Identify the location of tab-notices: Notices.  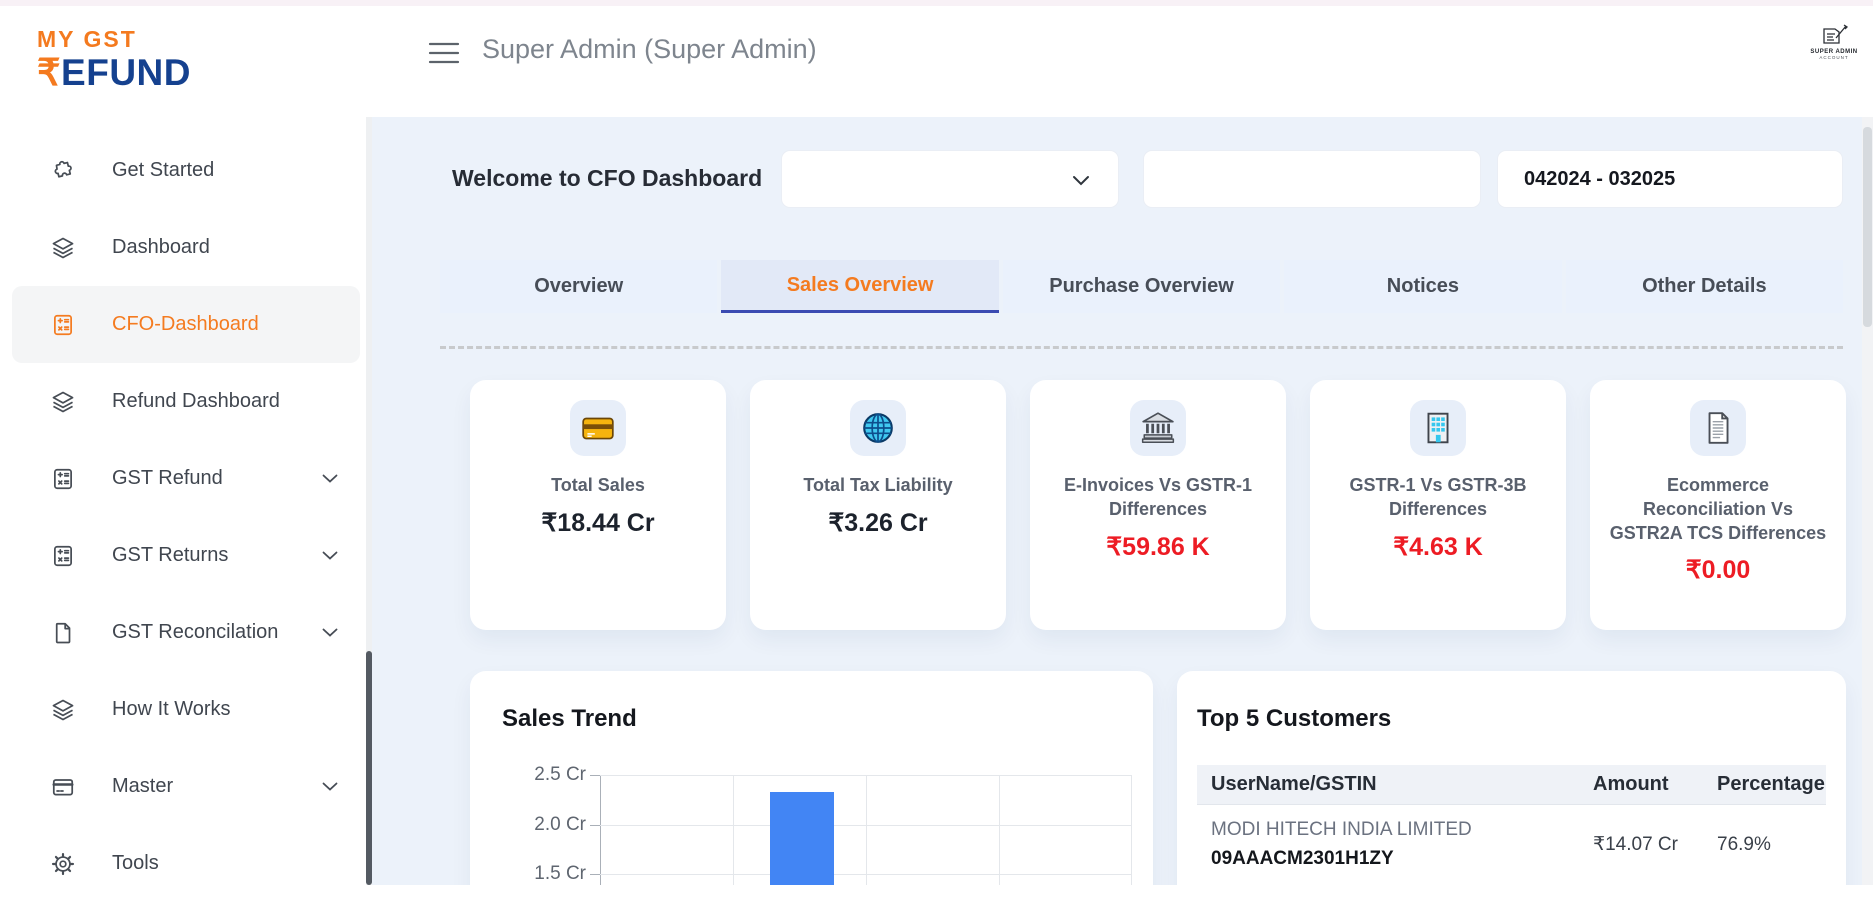
(1423, 286).